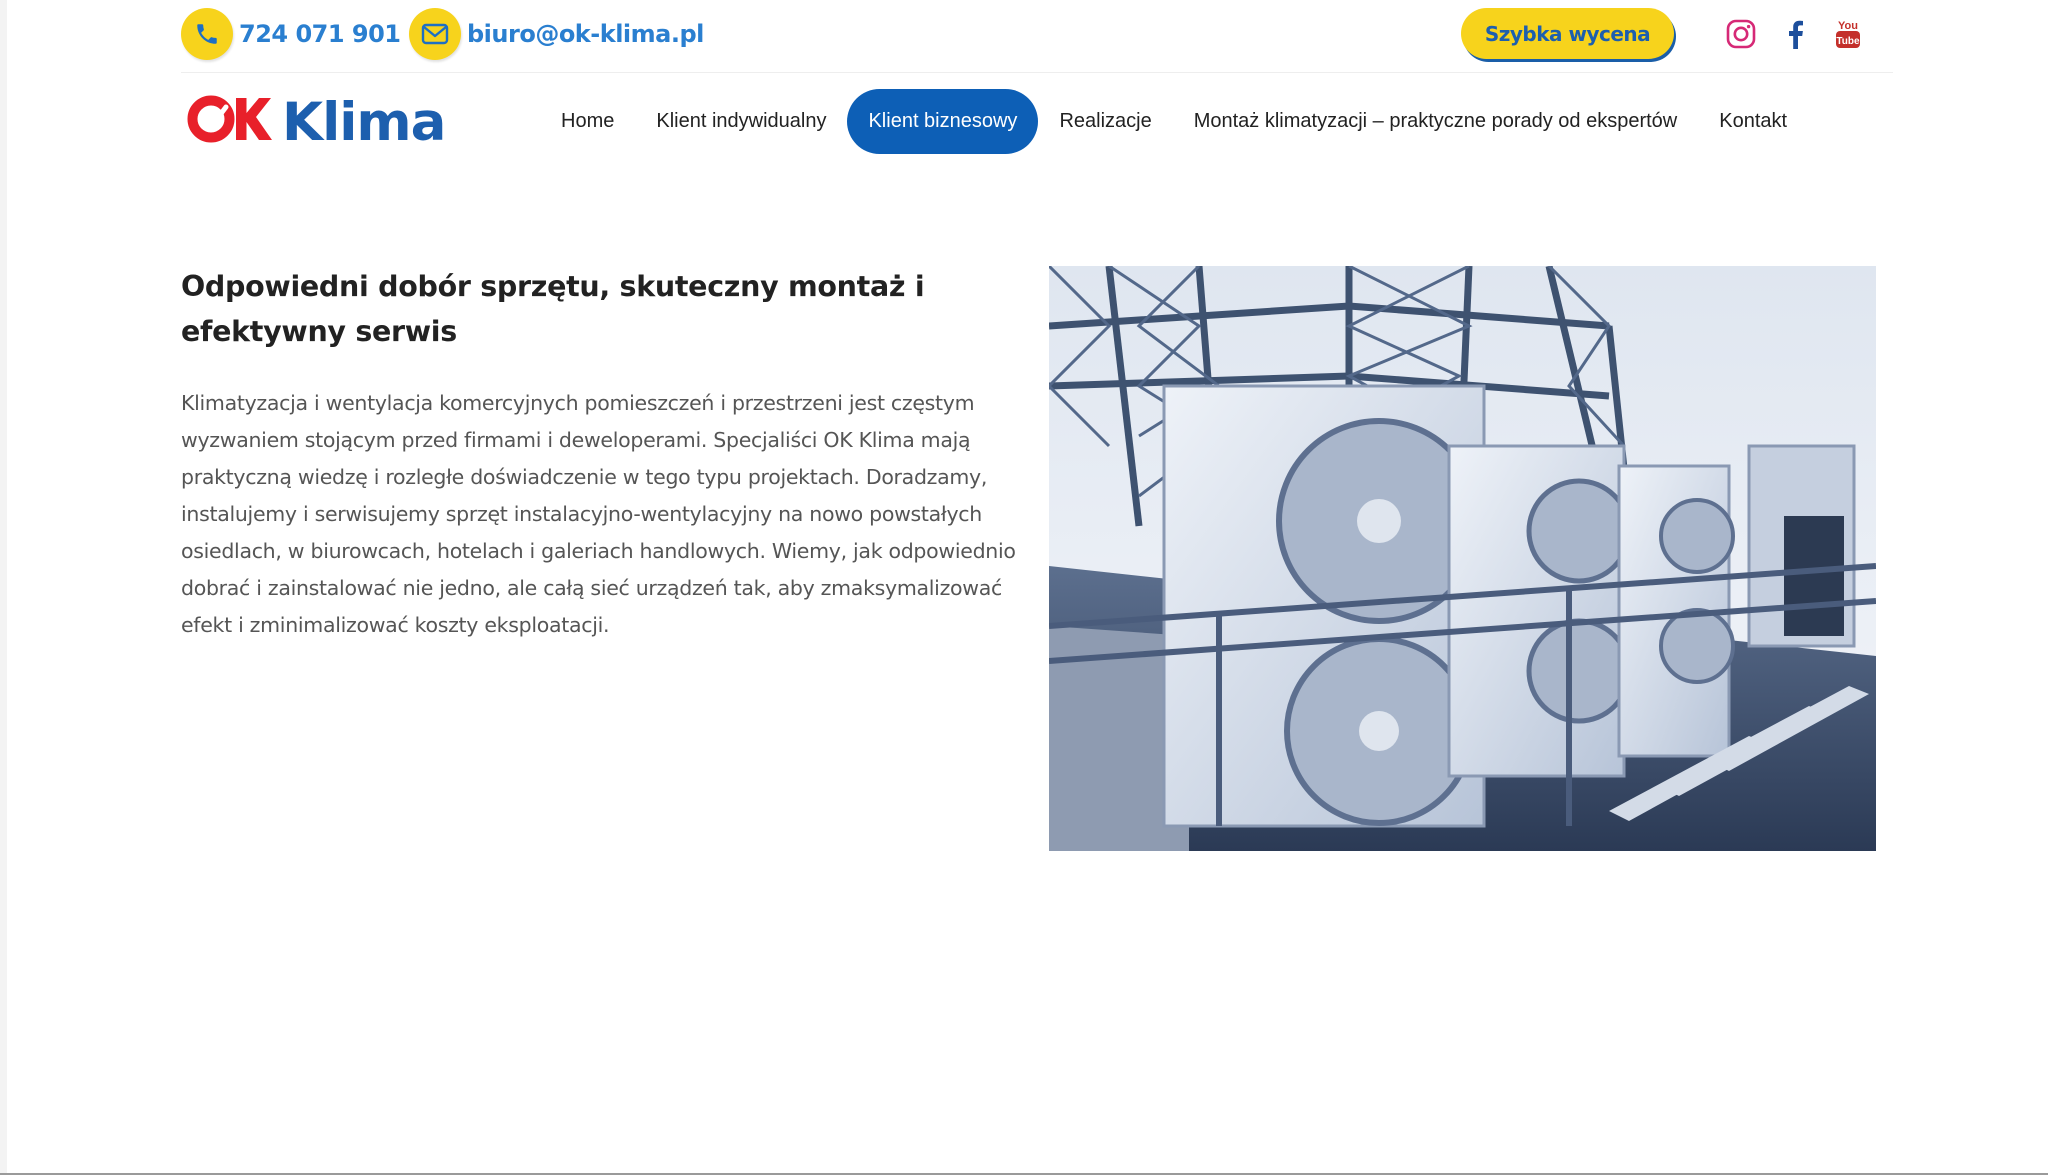  I want to click on nav-individual-client: Klient indywidualny, so click(741, 121).